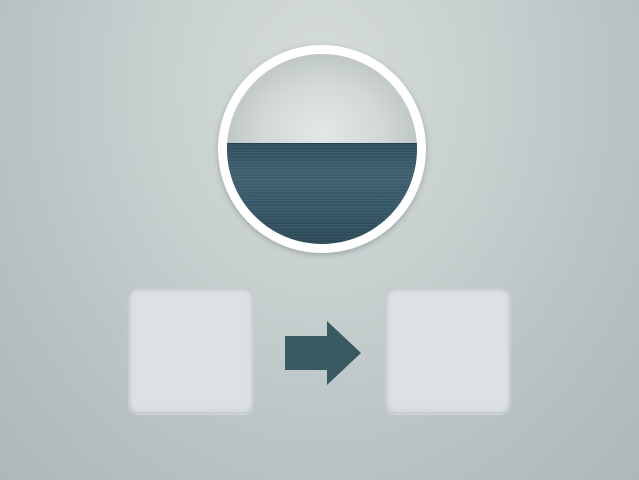 The height and width of the screenshot is (480, 639). I want to click on photo-horizon-line, so click(322, 144).